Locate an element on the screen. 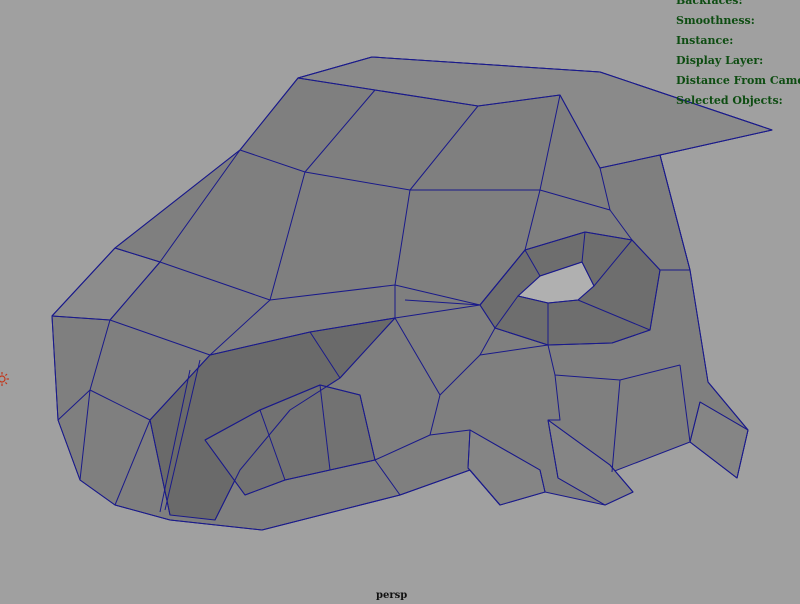  sun-icon-glyph is located at coordinates (4, 379).